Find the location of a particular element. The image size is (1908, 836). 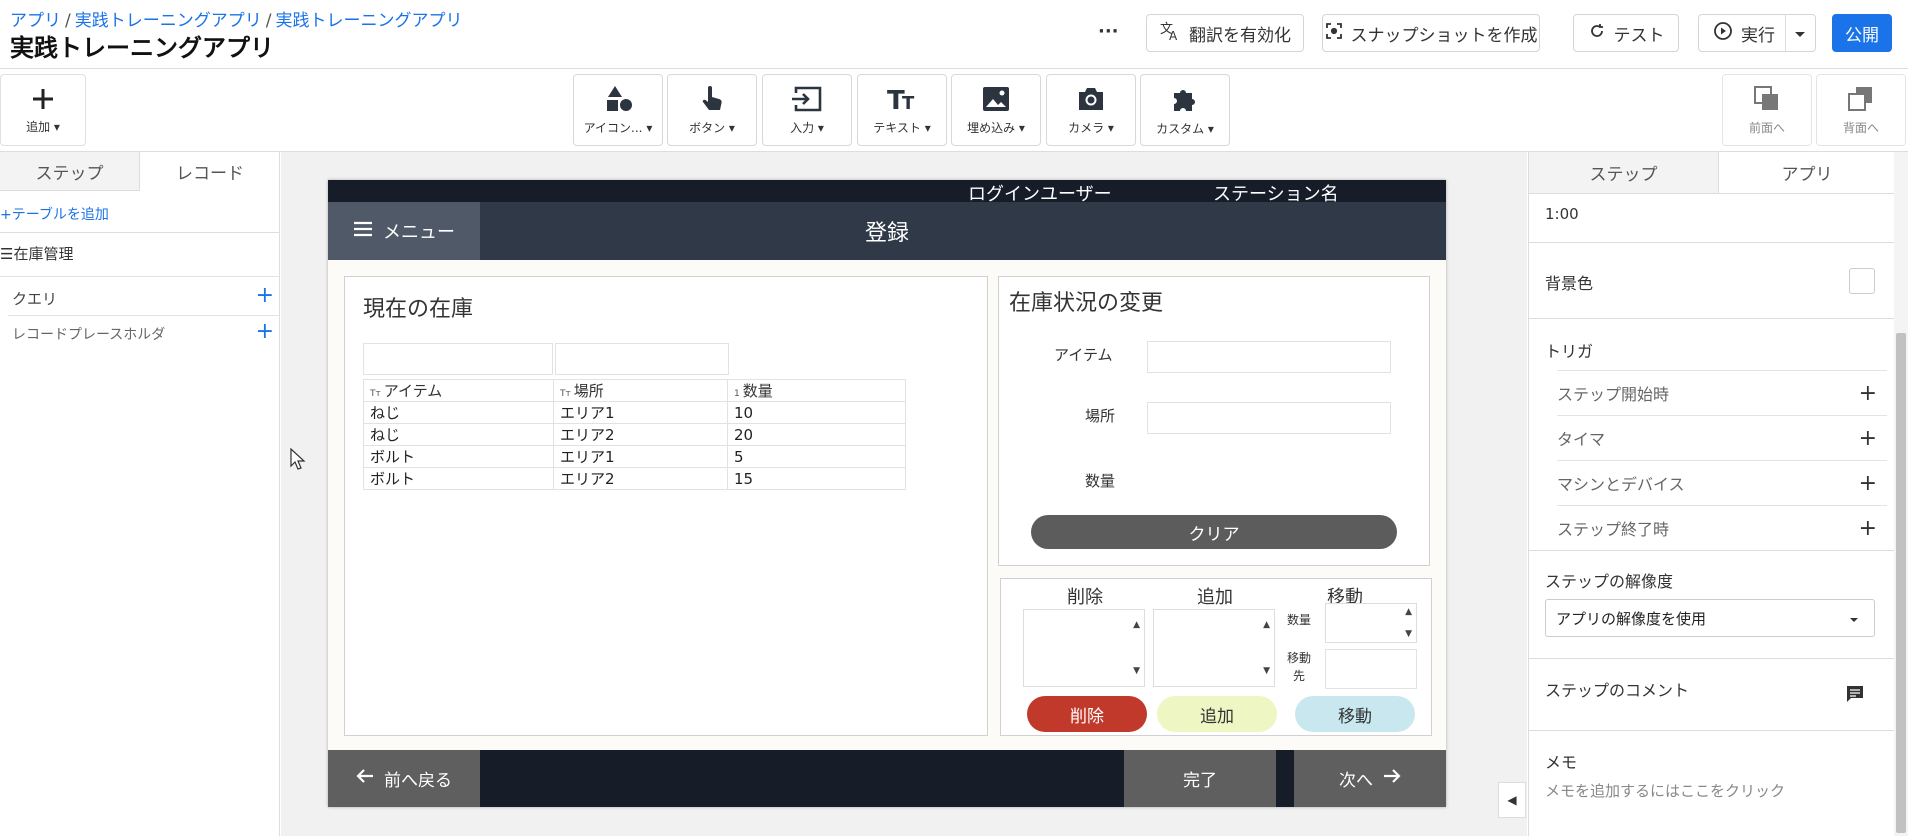

background-color-label: 背景色 is located at coordinates (1569, 283).